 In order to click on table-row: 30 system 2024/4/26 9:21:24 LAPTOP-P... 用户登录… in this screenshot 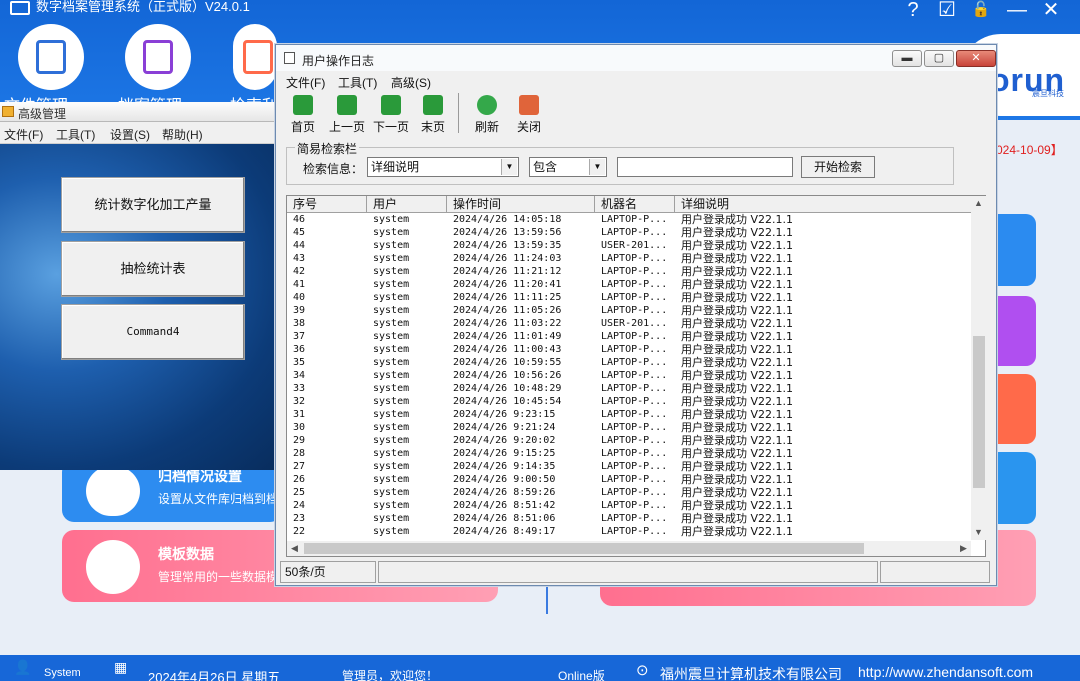, I will do `click(629, 427)`.